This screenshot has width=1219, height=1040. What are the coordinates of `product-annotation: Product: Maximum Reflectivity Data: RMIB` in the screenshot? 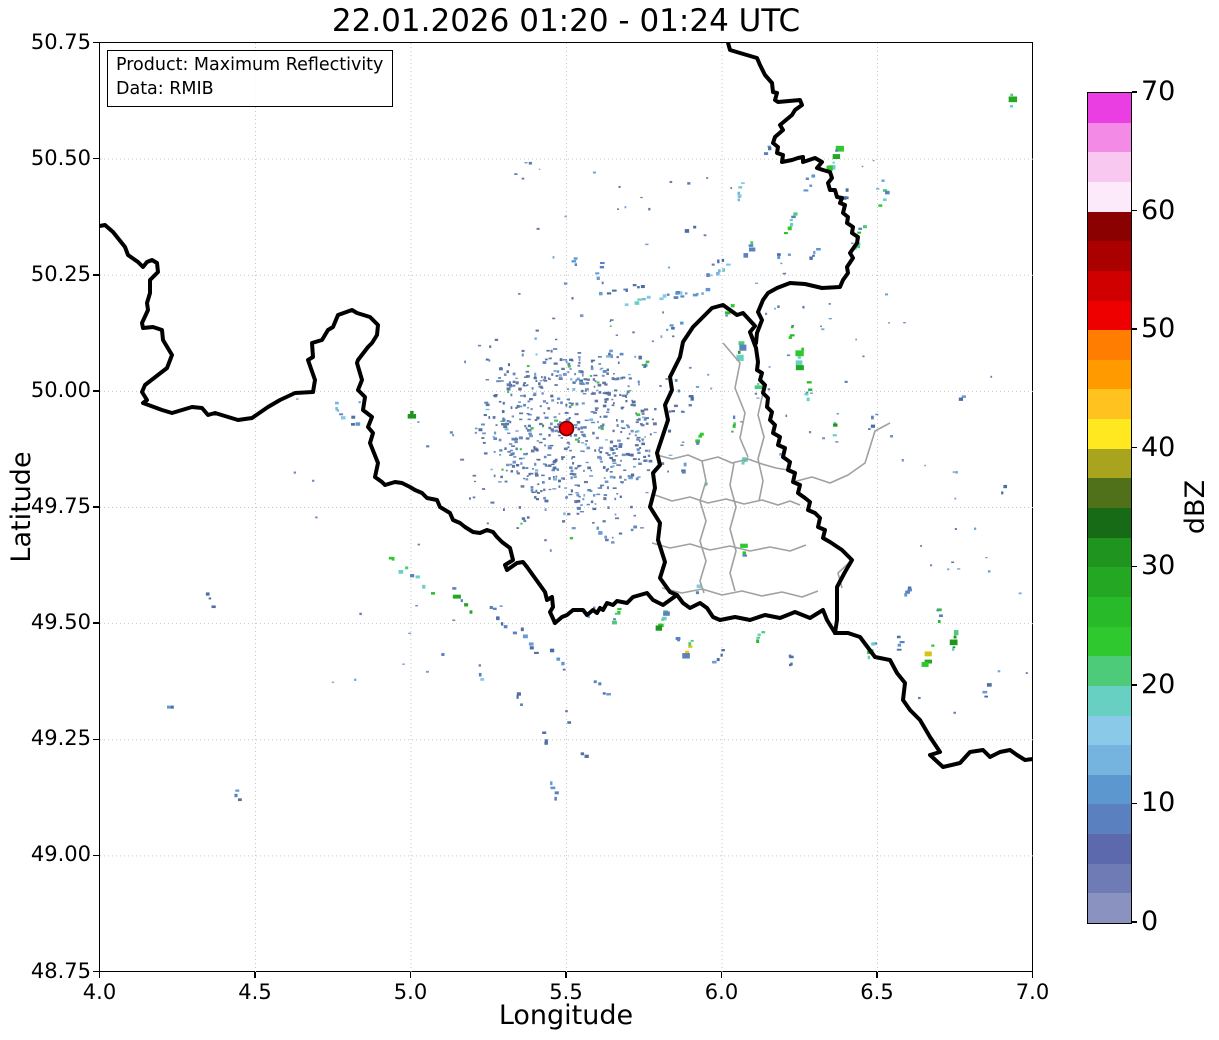 It's located at (250, 79).